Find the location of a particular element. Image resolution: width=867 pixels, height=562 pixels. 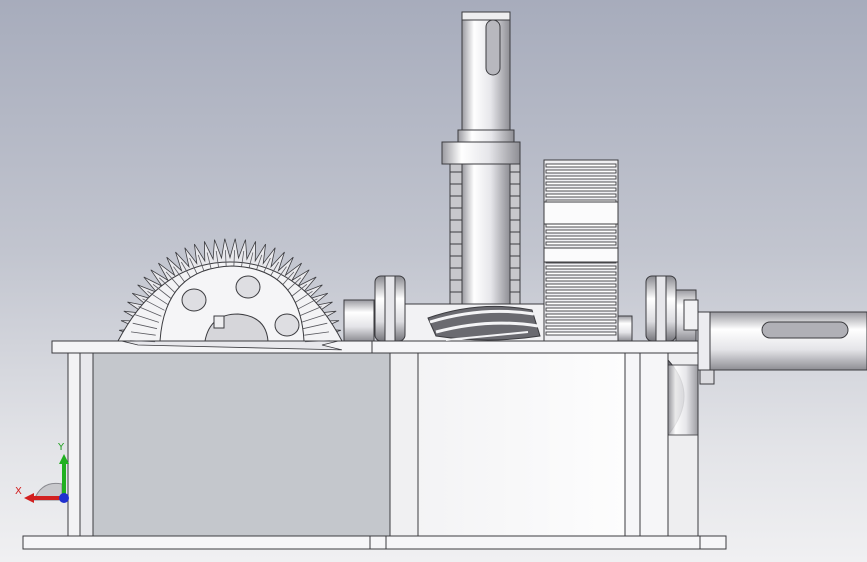

coordinate-triad is located at coordinates (46, 478).